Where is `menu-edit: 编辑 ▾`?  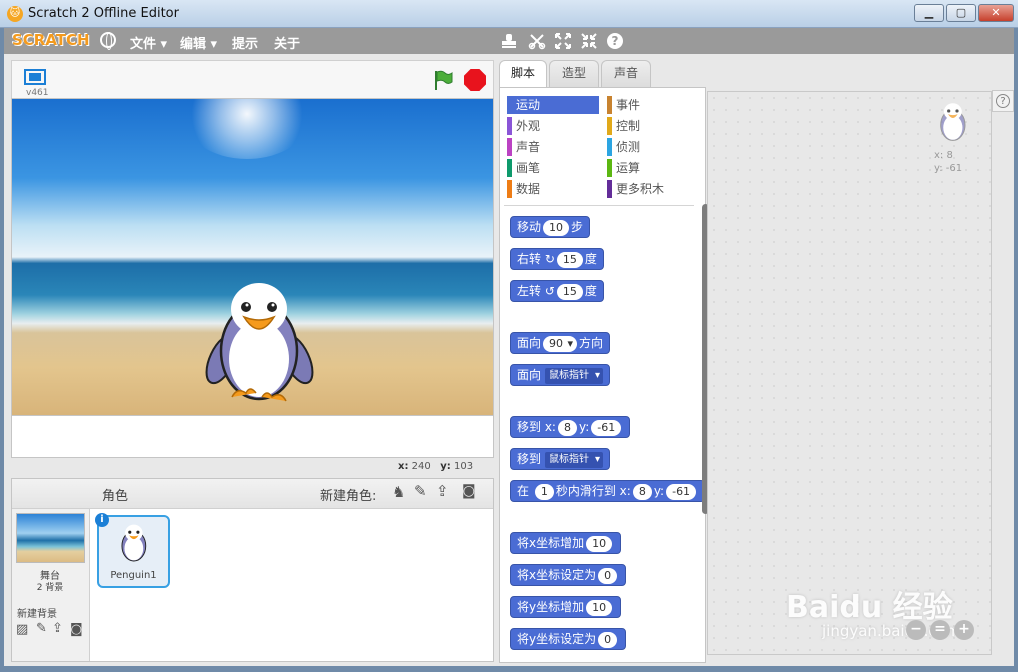
menu-edit: 编辑 ▾ is located at coordinates (198, 42).